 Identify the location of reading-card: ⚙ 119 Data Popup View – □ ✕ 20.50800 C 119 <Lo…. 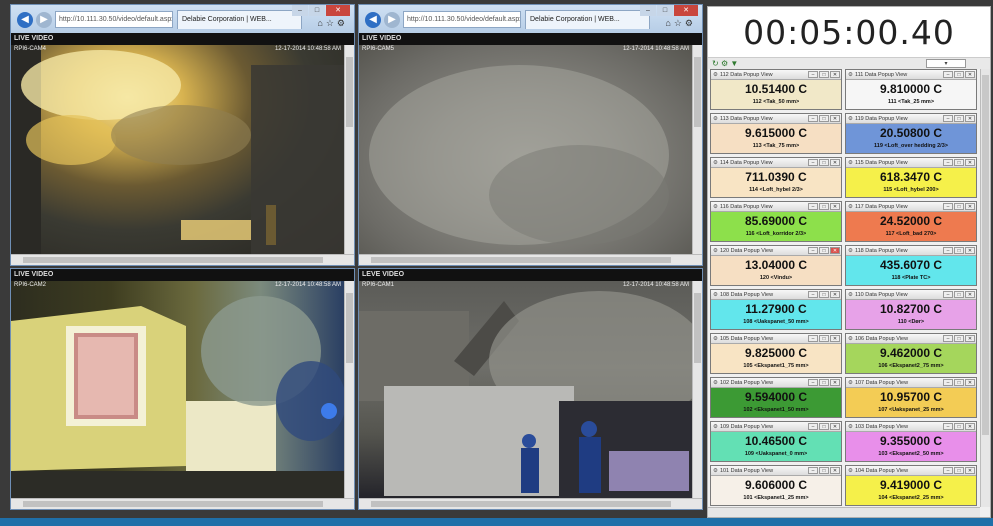
(911, 133).